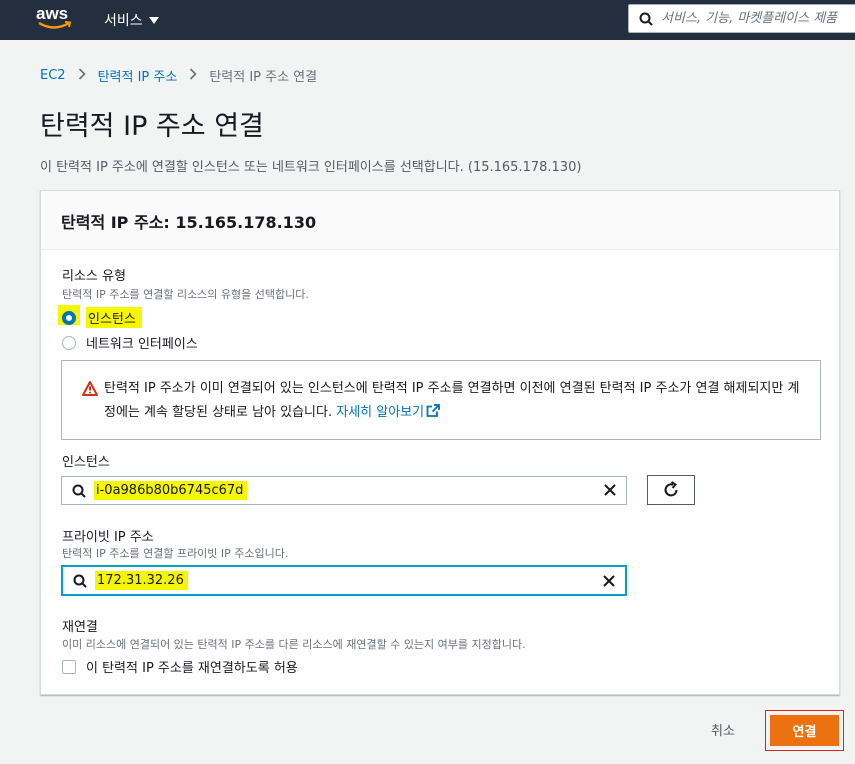 The width and height of the screenshot is (855, 764). What do you see at coordinates (138, 75) in the screenshot?
I see `breadcrumb-elastic-ip: 탄력적 IP 주소` at bounding box center [138, 75].